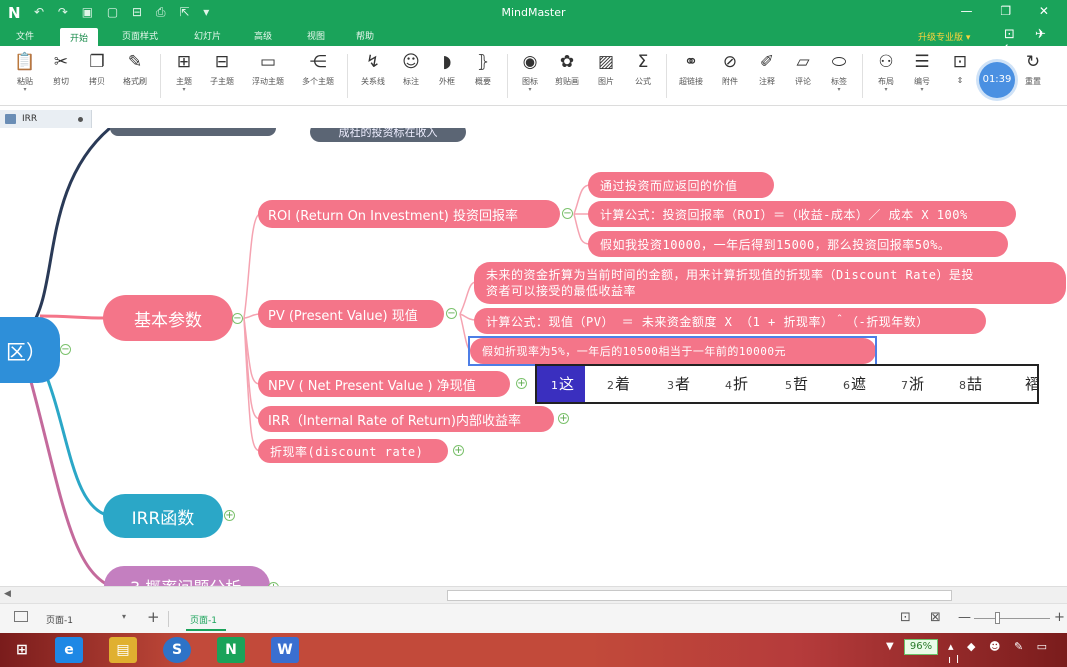 This screenshot has height=667, width=1067. Describe the element at coordinates (351, 314) in the screenshot. I see `subtopic-pv: PV (Present Value) 现值` at that location.